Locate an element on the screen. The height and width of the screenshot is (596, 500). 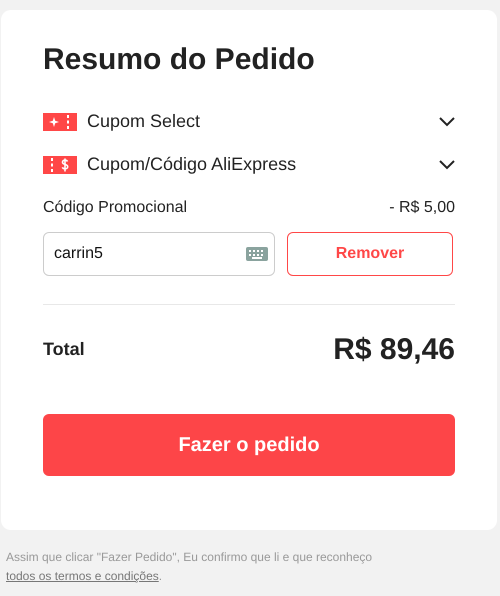
promo-code-label: Código Promocional is located at coordinates (115, 208).